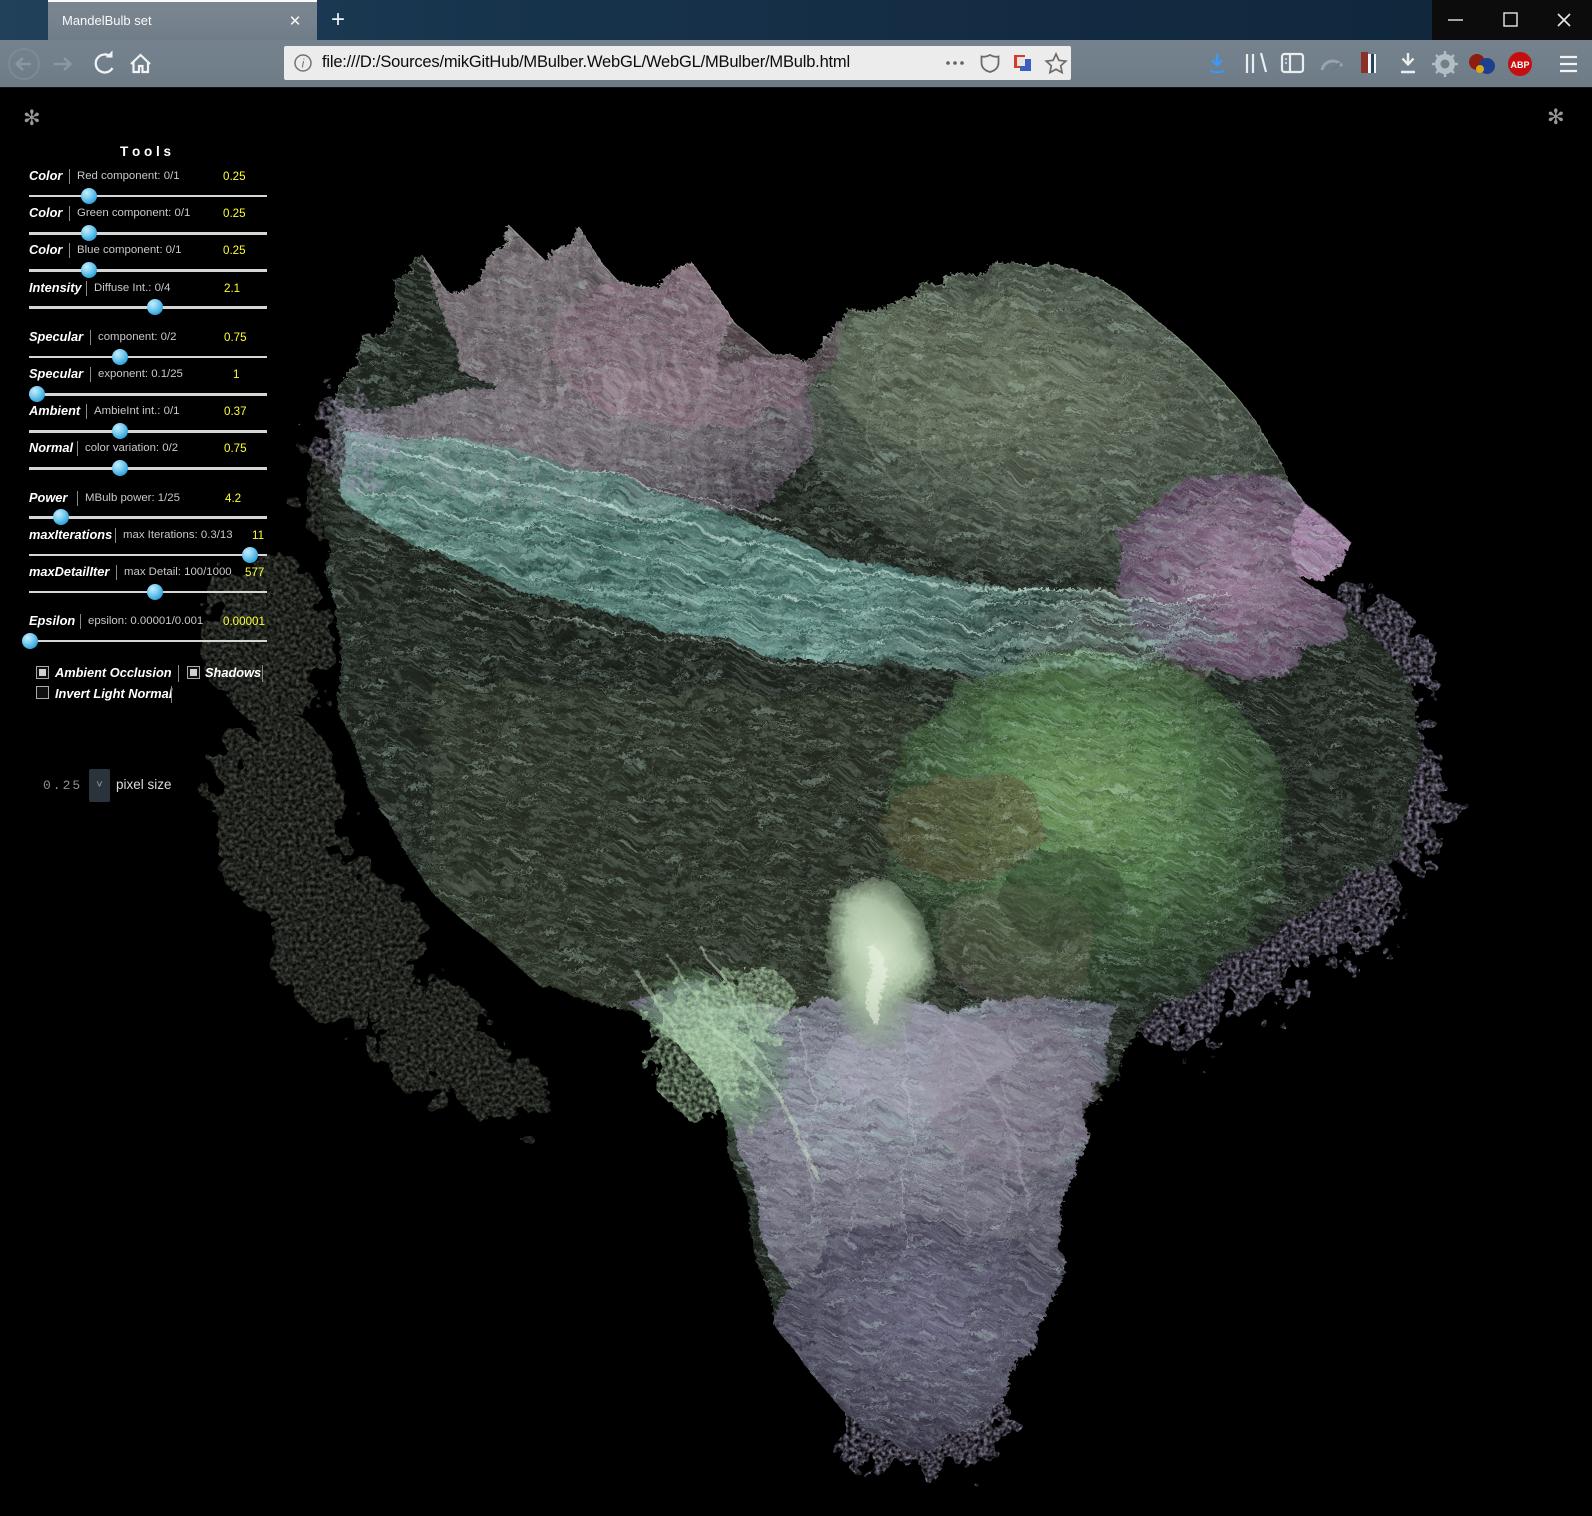  I want to click on svg-text: i, so click(303, 64).